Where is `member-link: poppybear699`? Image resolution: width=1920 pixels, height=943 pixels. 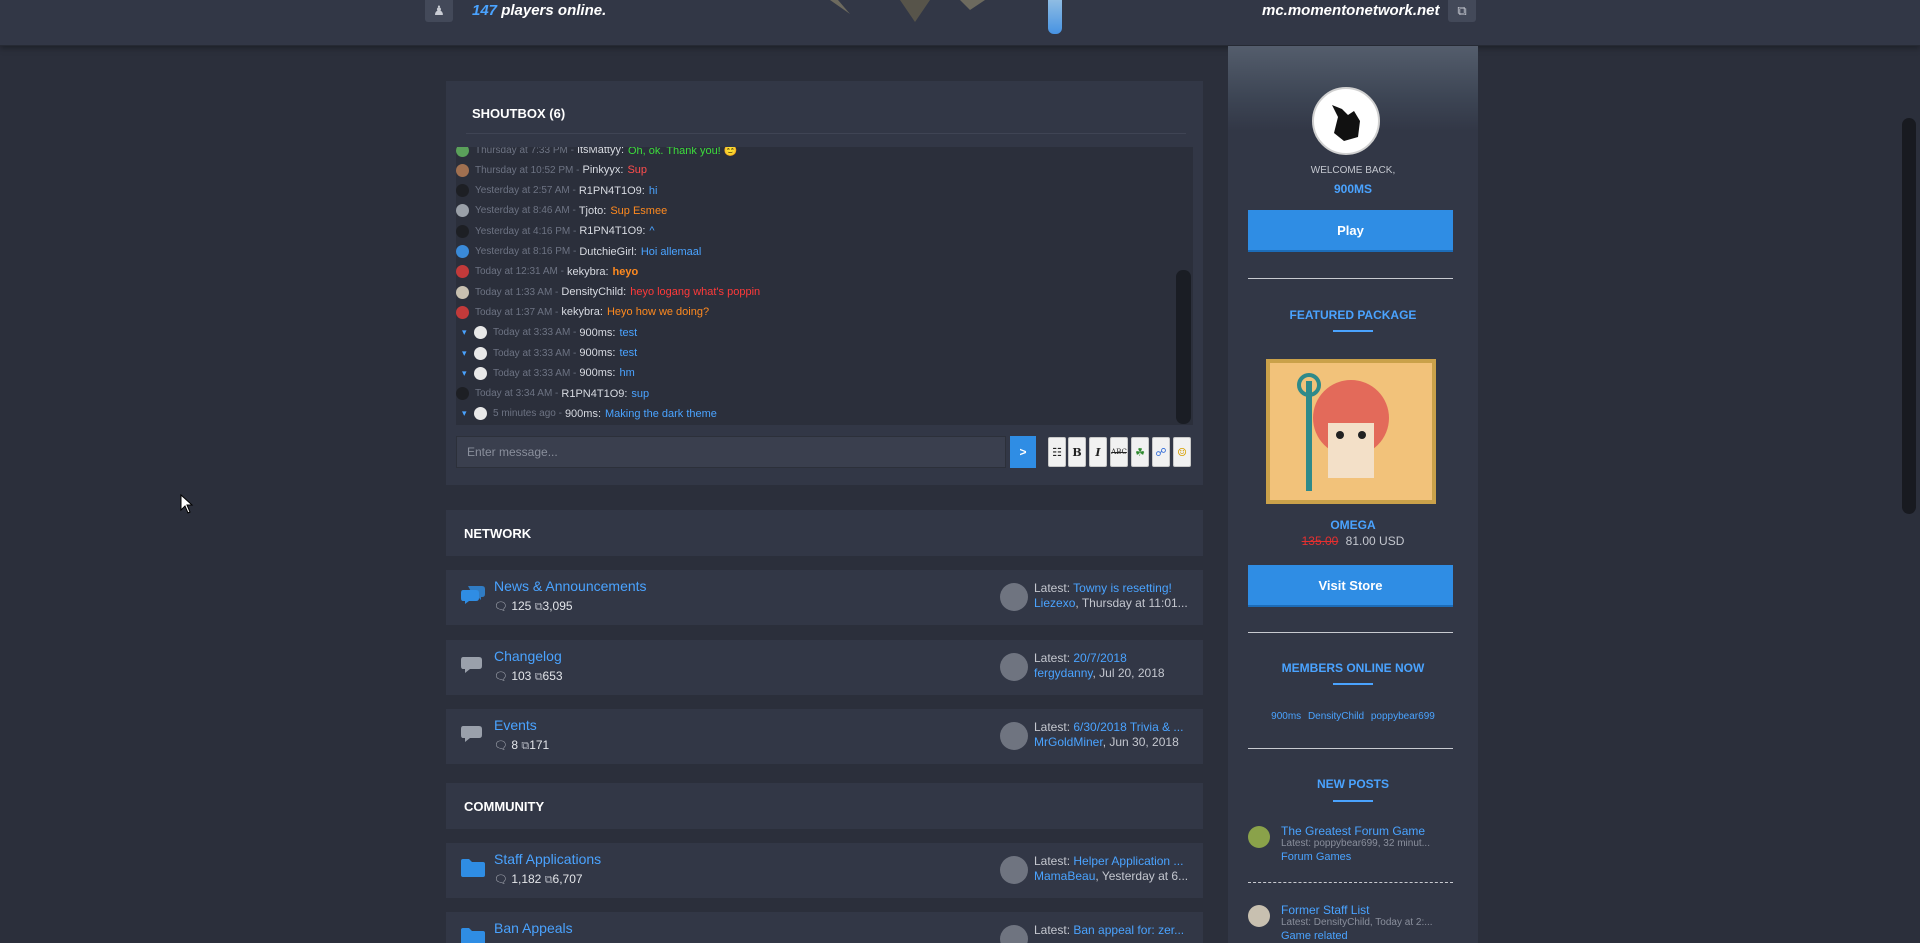
member-link: poppybear699 is located at coordinates (1403, 716).